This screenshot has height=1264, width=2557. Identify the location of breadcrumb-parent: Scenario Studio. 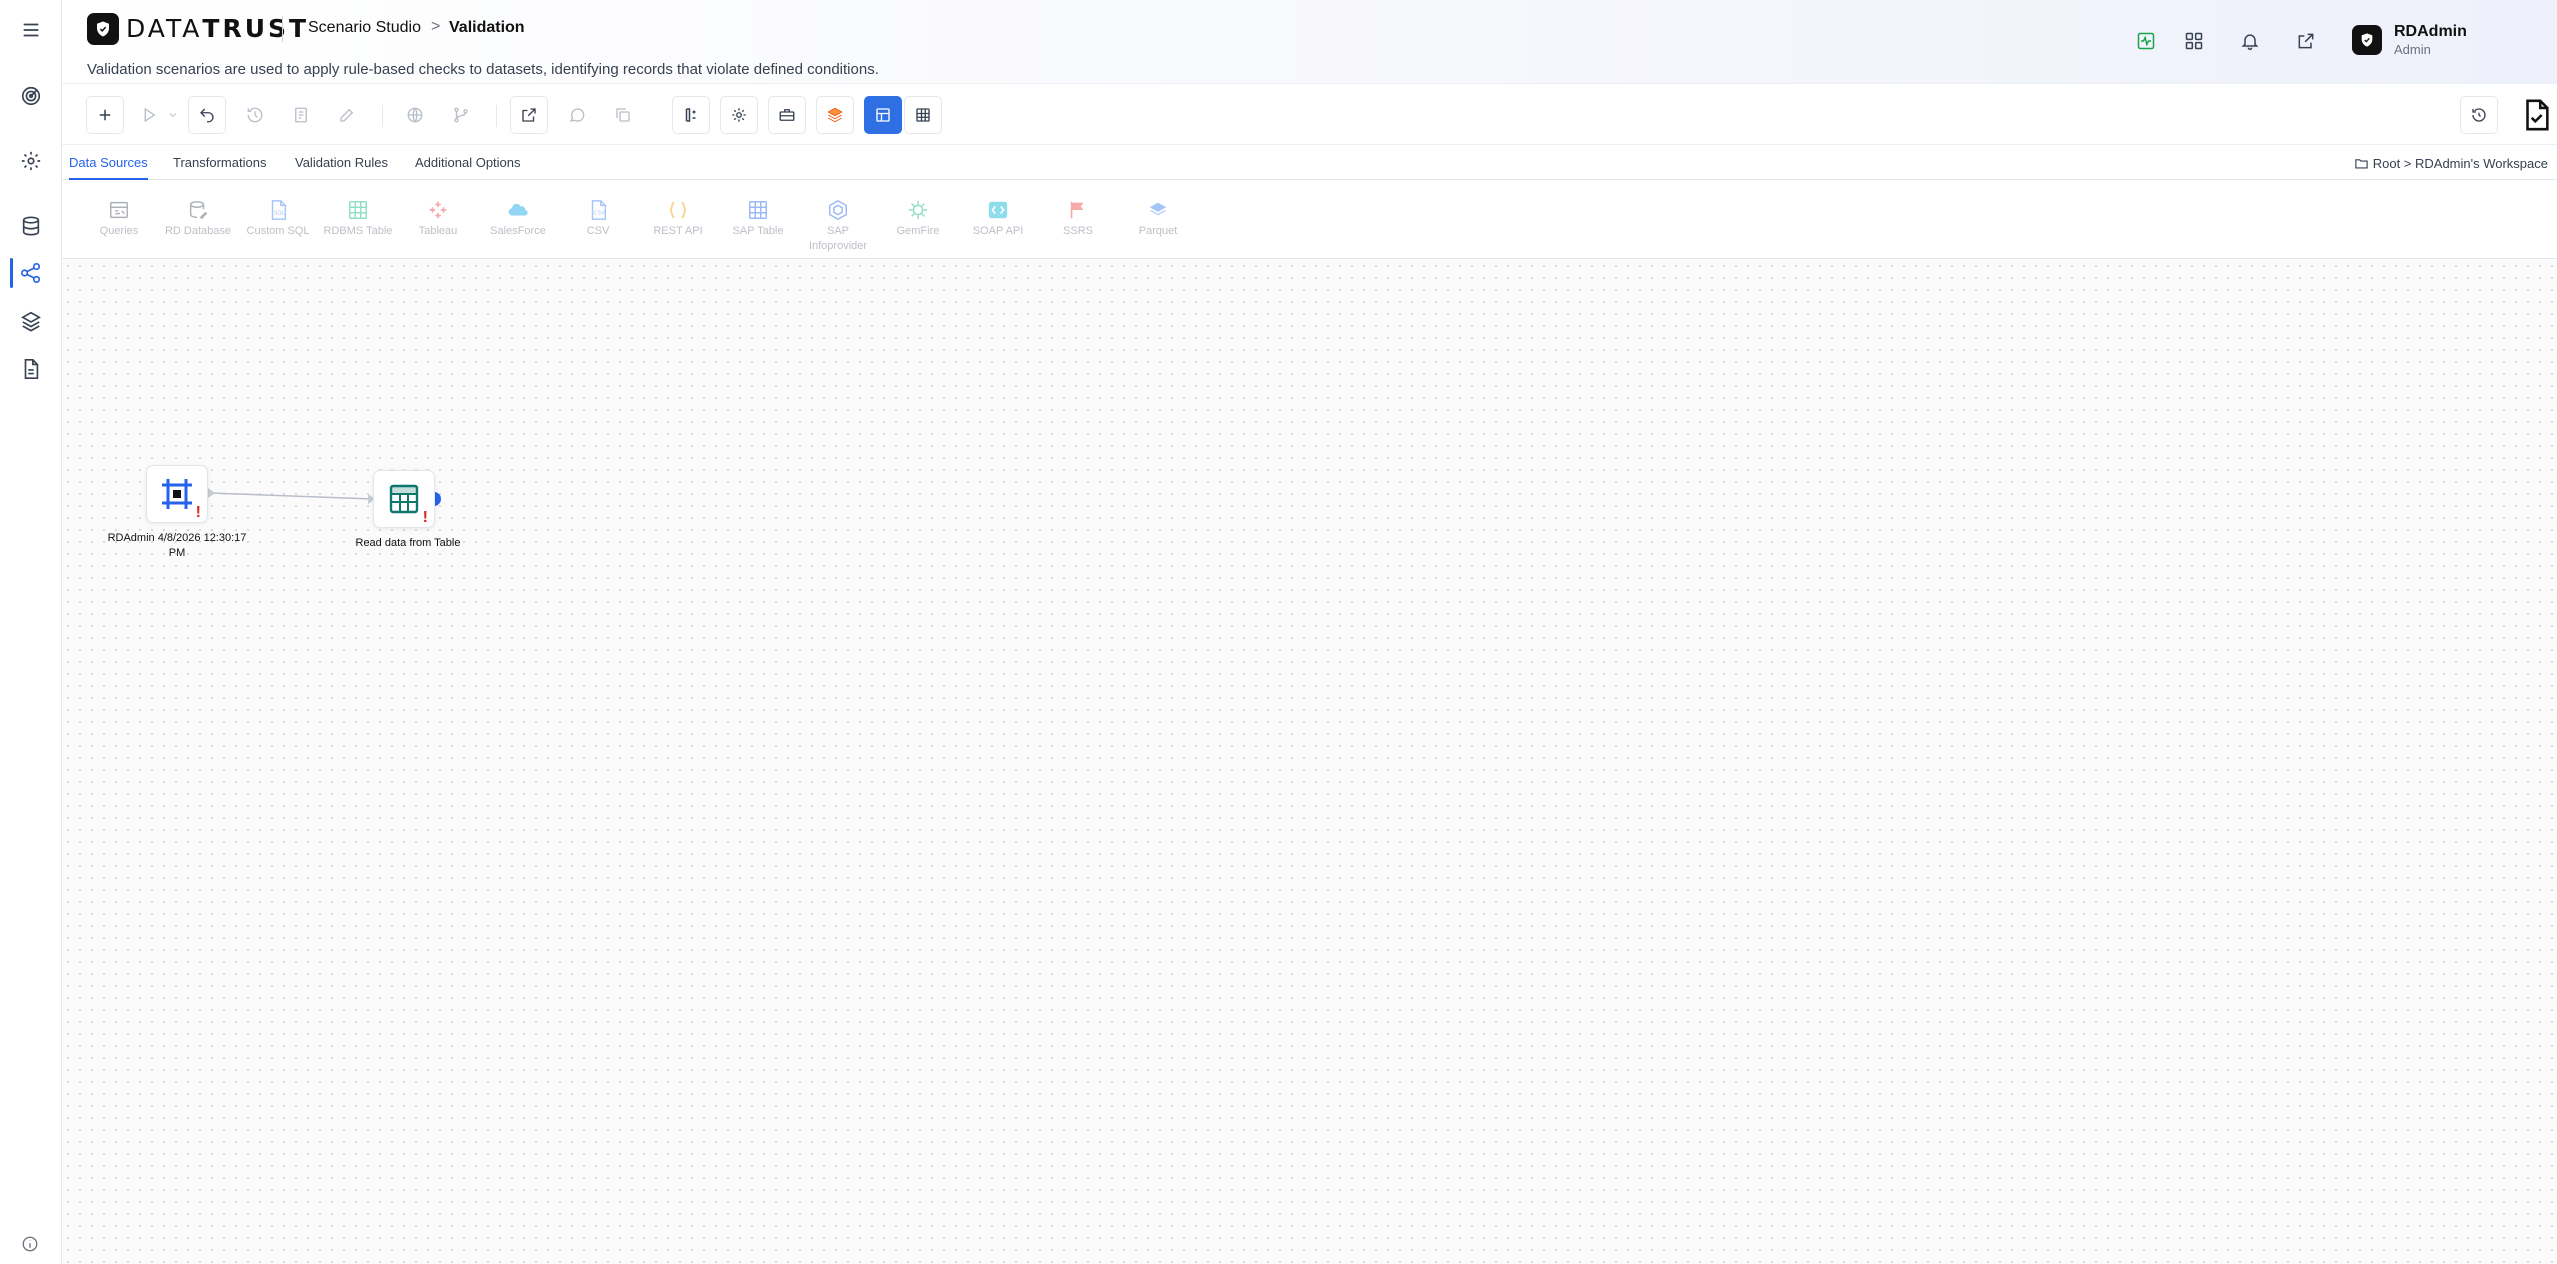
(364, 28).